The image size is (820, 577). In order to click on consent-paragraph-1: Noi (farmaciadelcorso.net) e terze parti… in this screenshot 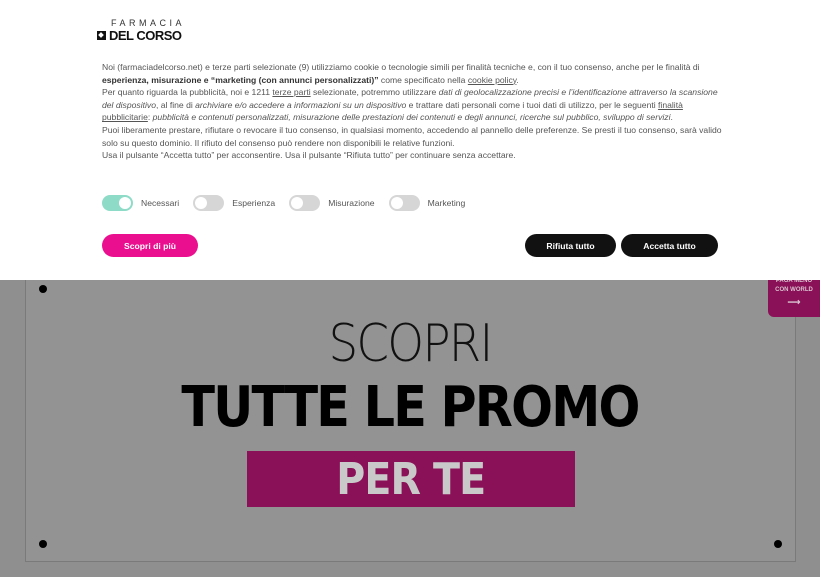, I will do `click(401, 73)`.